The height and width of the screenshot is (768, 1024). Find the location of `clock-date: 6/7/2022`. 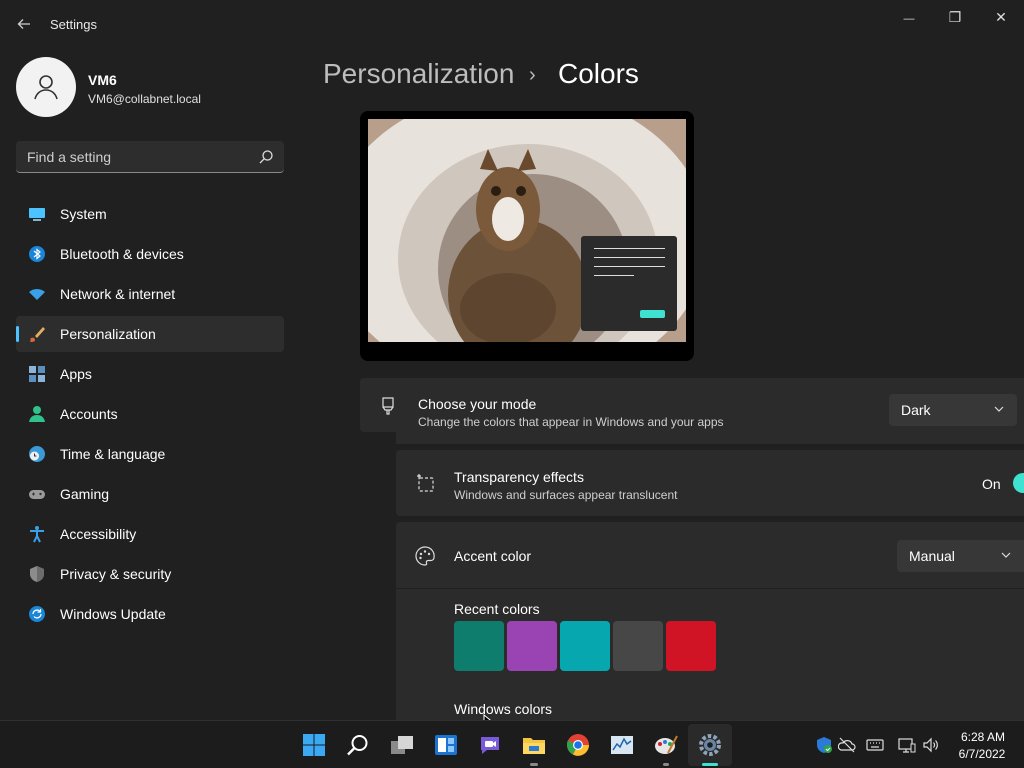

clock-date: 6/7/2022 is located at coordinates (982, 754).